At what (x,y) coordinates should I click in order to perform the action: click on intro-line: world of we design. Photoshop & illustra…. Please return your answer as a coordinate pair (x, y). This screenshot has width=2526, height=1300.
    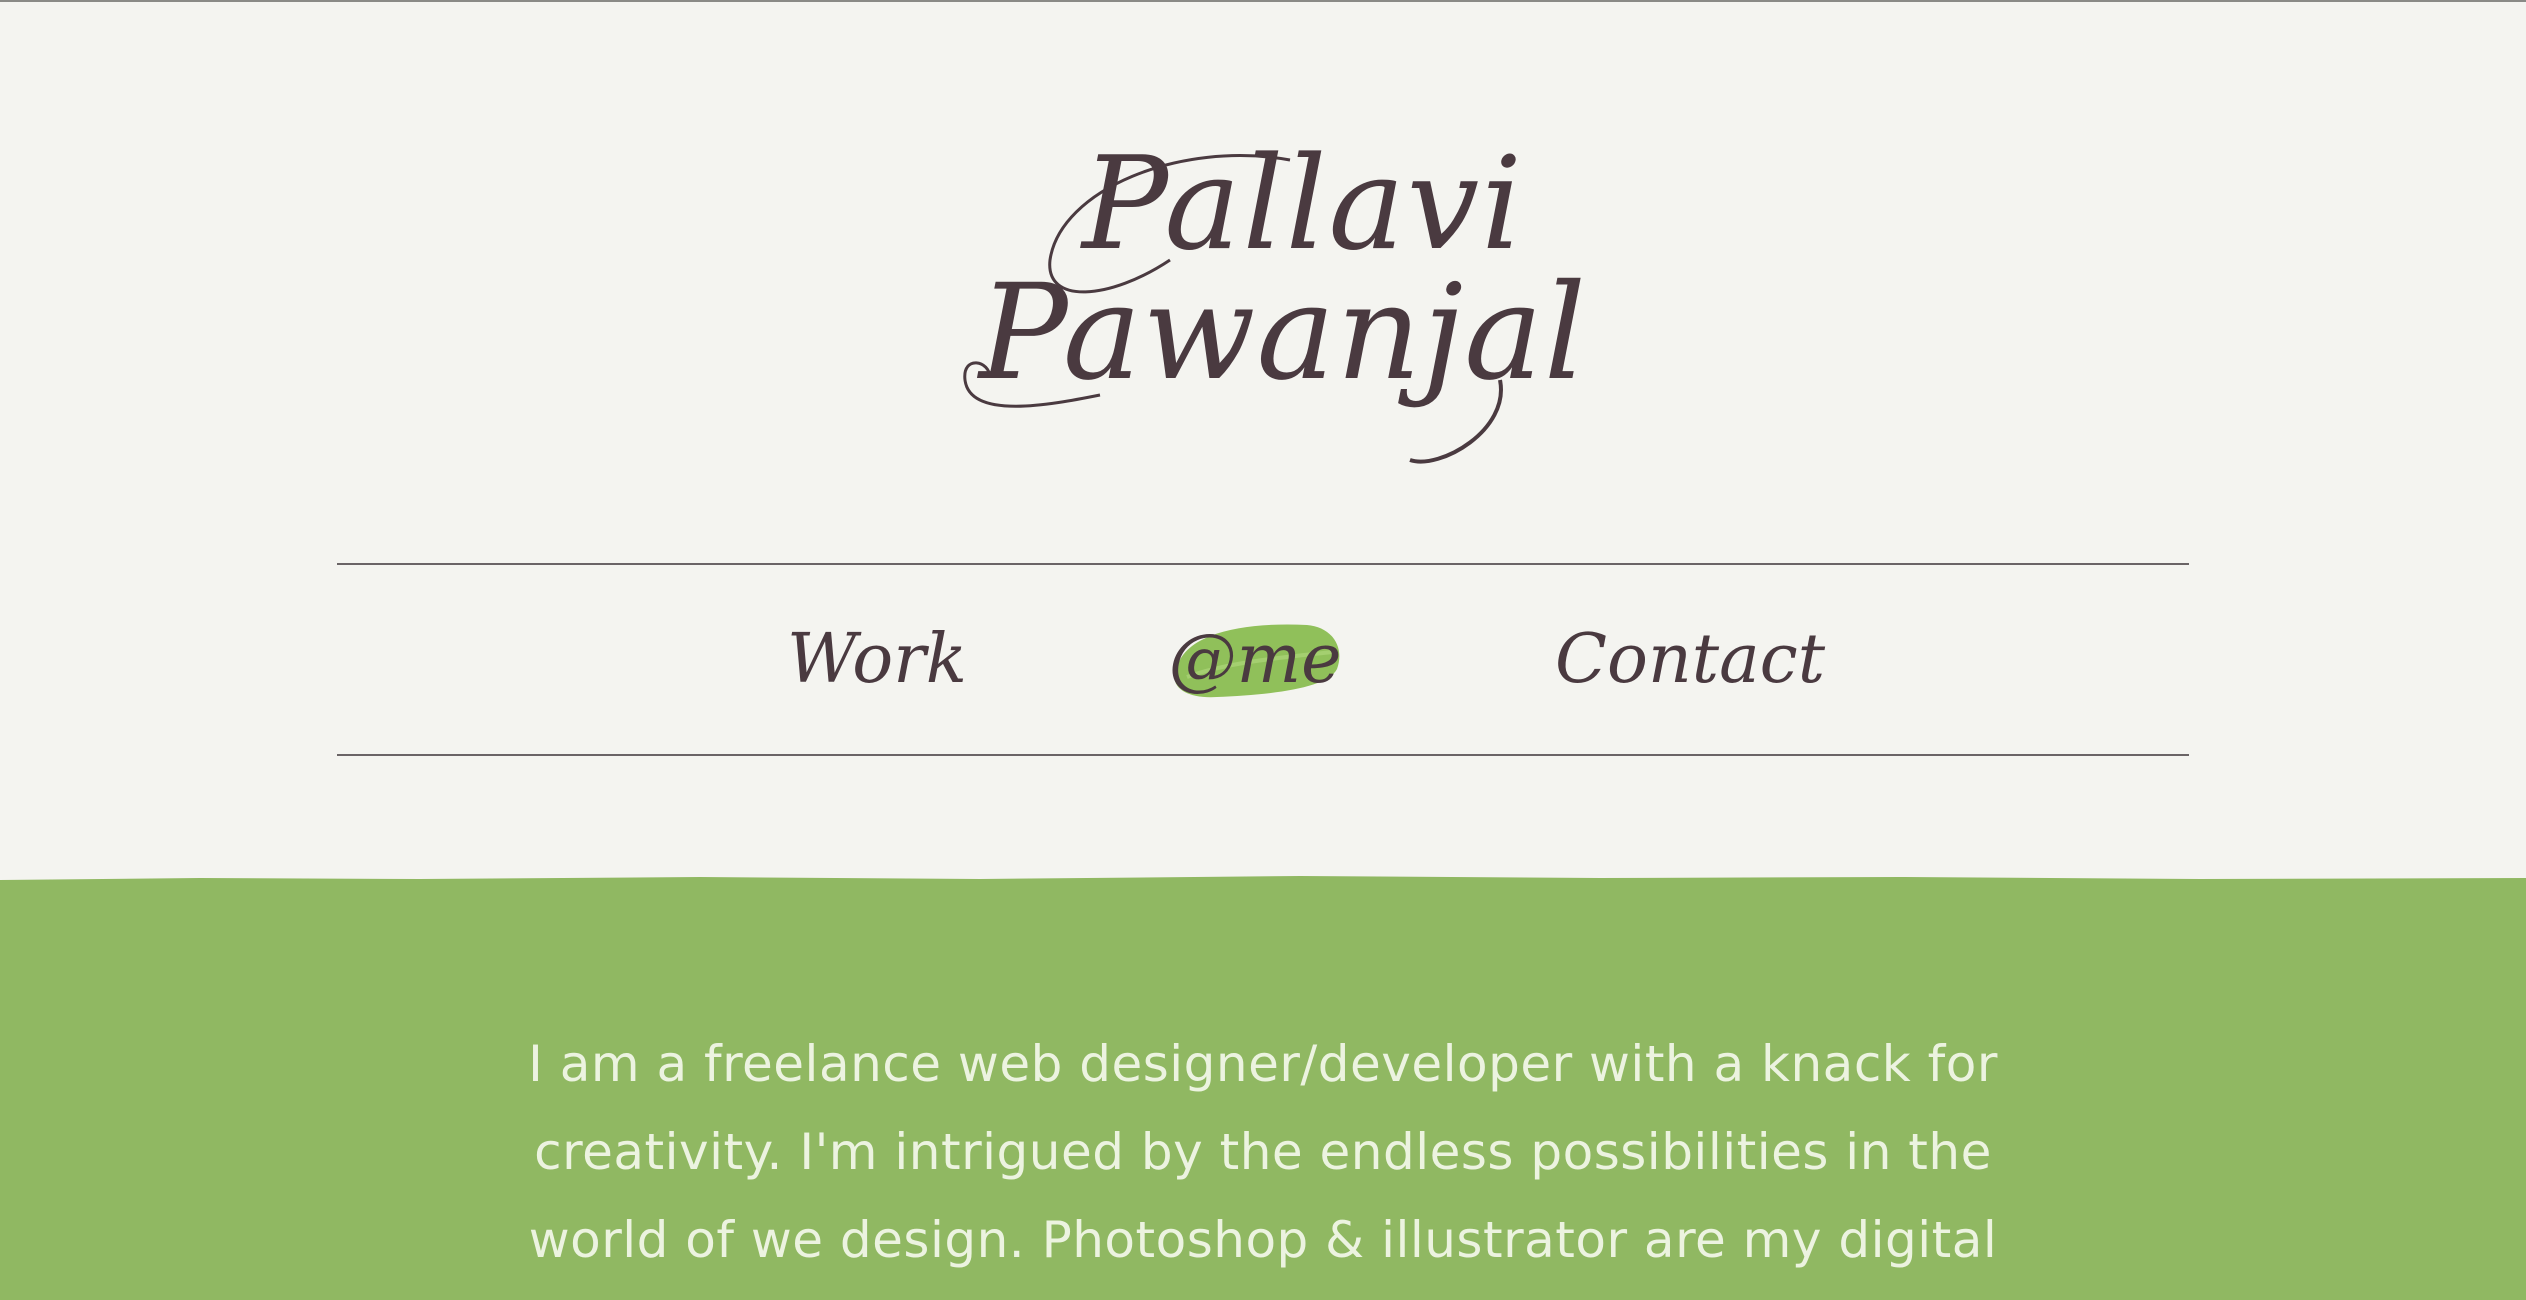
    Looking at the image, I should click on (1263, 1240).